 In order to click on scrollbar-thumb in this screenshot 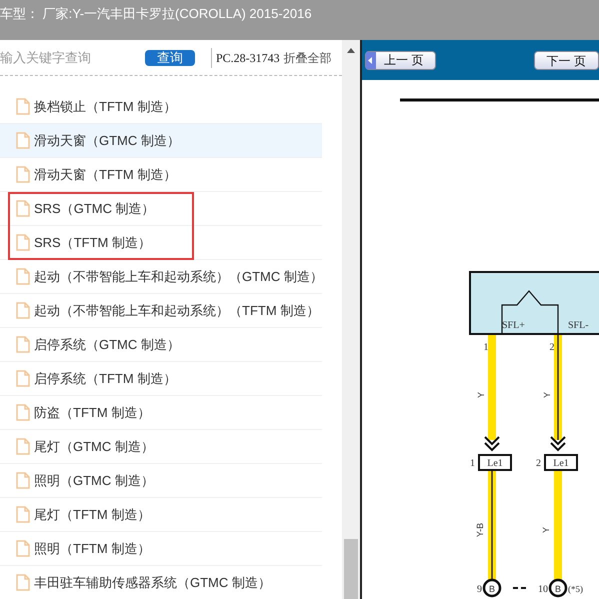, I will do `click(351, 569)`.